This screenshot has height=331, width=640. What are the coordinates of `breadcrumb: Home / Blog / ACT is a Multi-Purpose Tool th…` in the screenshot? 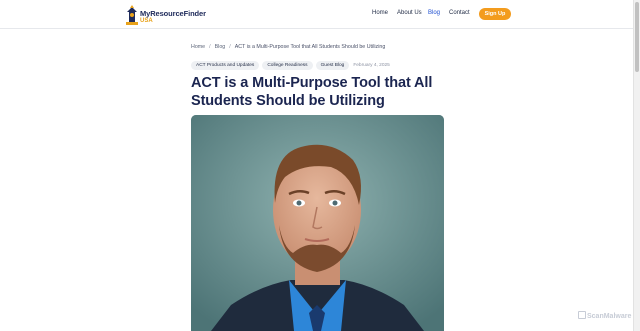 It's located at (288, 47).